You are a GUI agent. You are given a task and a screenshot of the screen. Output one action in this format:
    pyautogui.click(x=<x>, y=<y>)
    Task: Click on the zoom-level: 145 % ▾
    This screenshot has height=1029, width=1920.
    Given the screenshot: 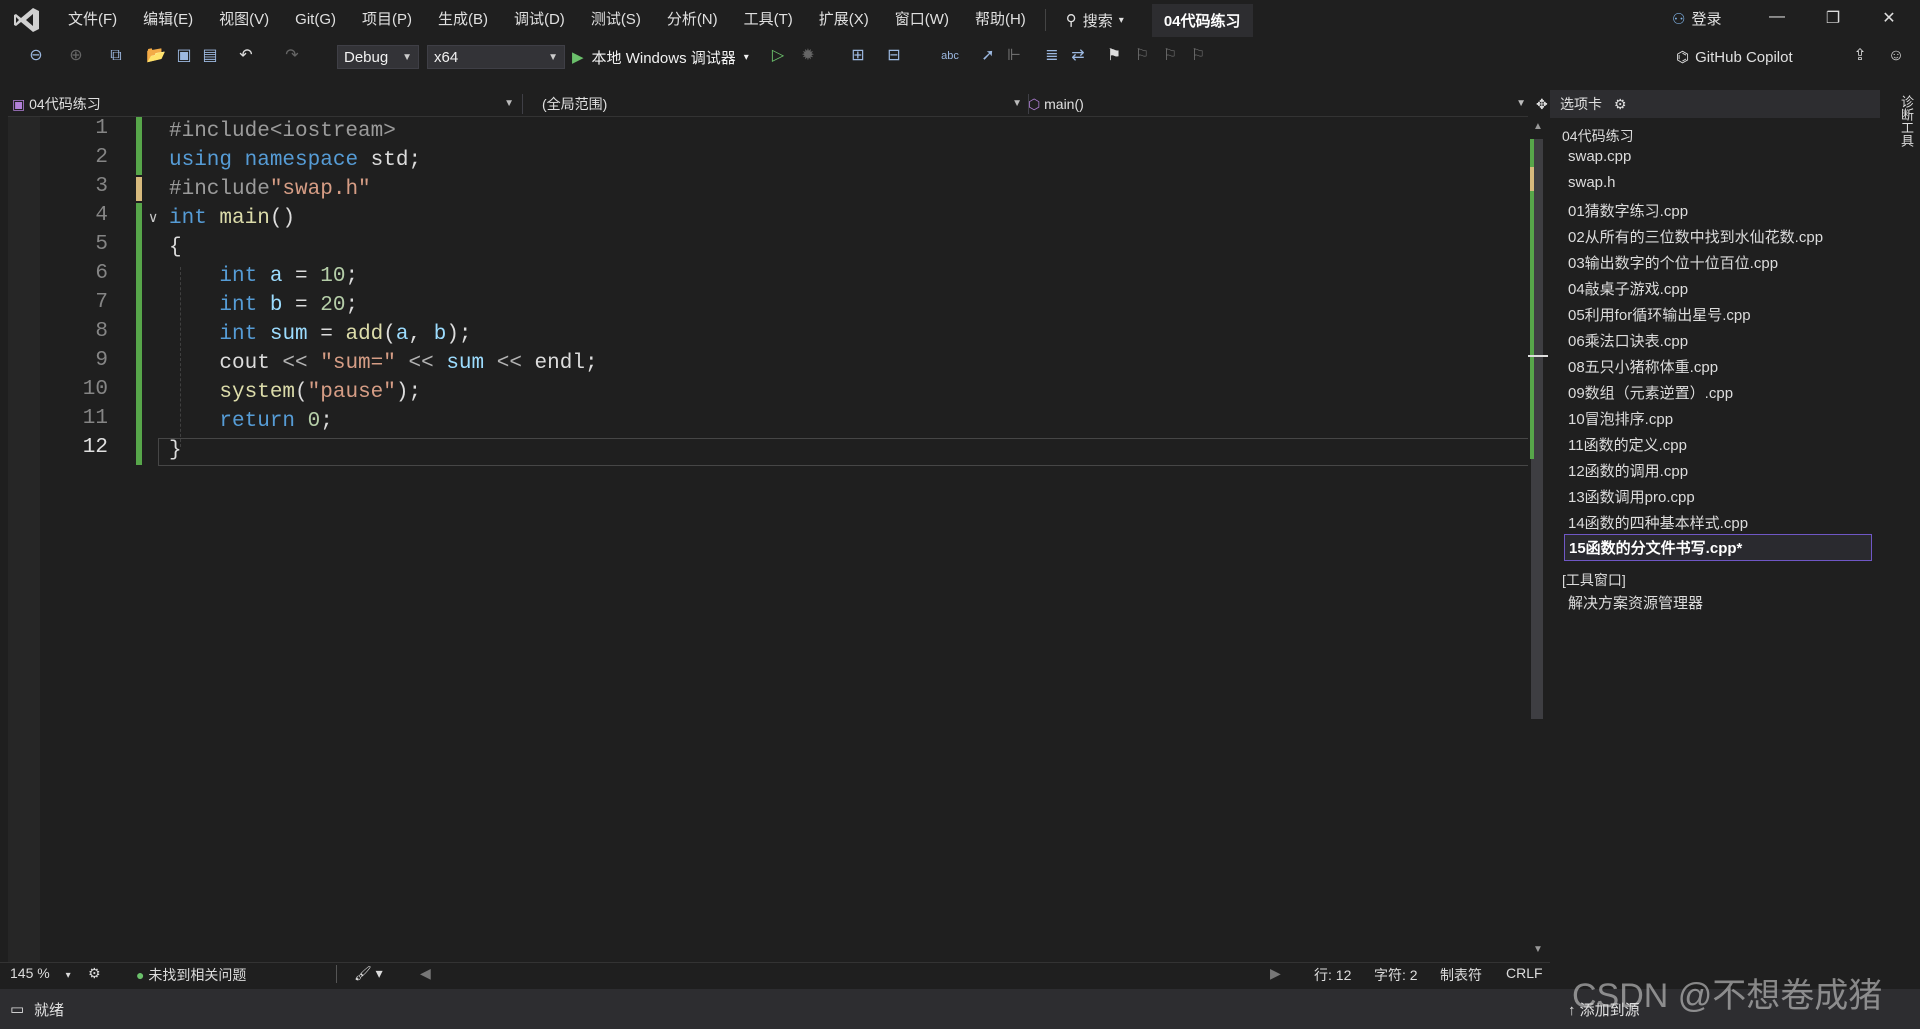 What is the action you would take?
    pyautogui.click(x=40, y=973)
    